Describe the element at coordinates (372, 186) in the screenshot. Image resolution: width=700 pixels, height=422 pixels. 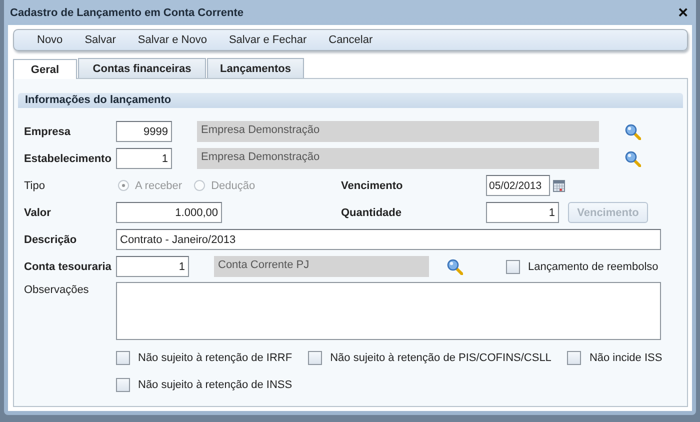
I see `field-label: Vencimento` at that location.